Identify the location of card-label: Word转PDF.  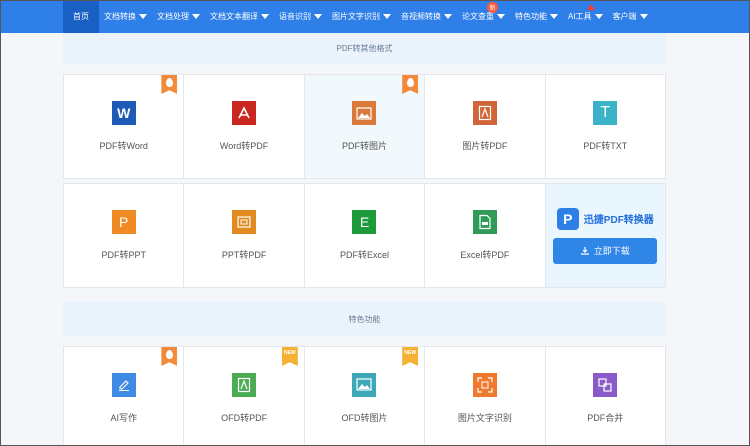
(244, 146).